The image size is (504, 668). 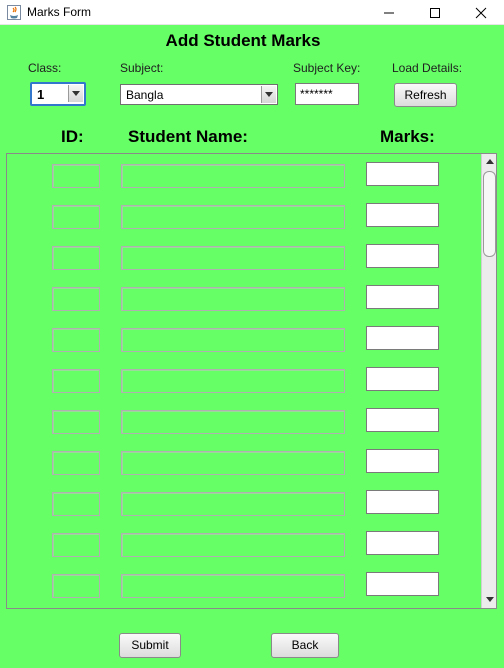 I want to click on class-select-value: 1, so click(x=41, y=94).